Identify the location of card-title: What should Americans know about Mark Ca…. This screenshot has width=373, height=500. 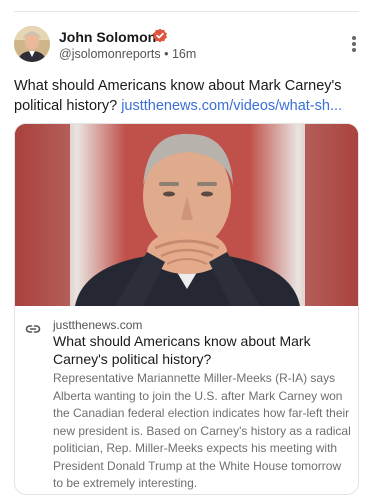
(198, 350).